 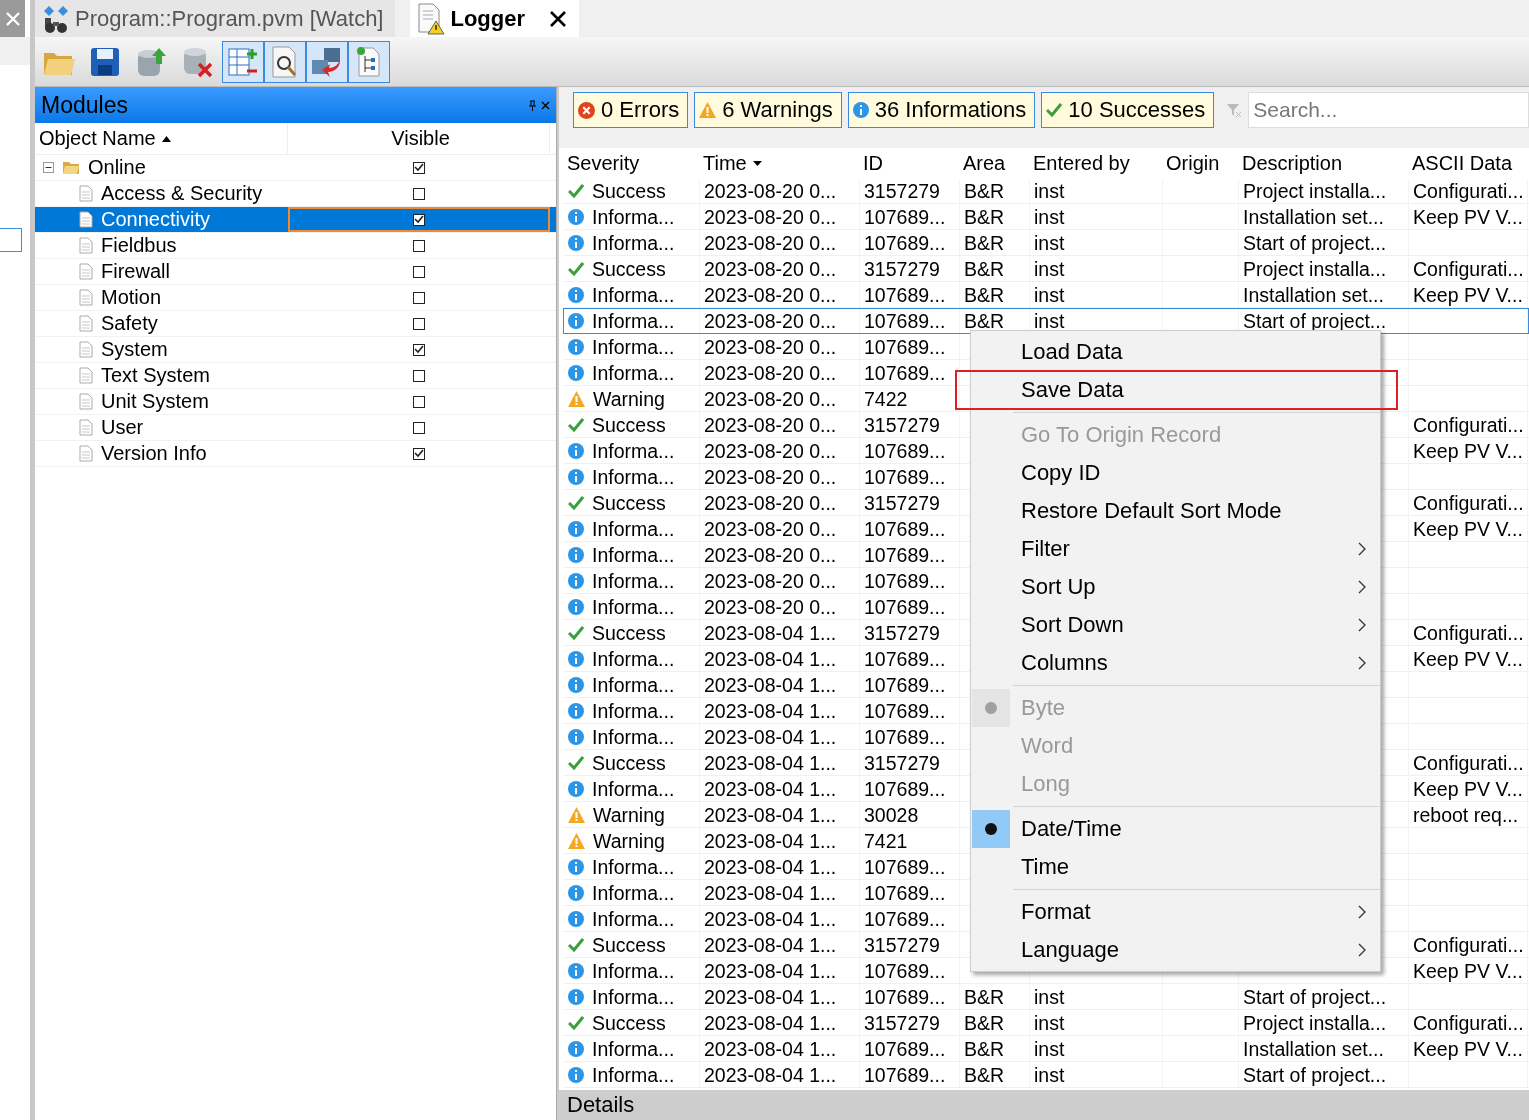 I want to click on column-header: ID, so click(x=909, y=163).